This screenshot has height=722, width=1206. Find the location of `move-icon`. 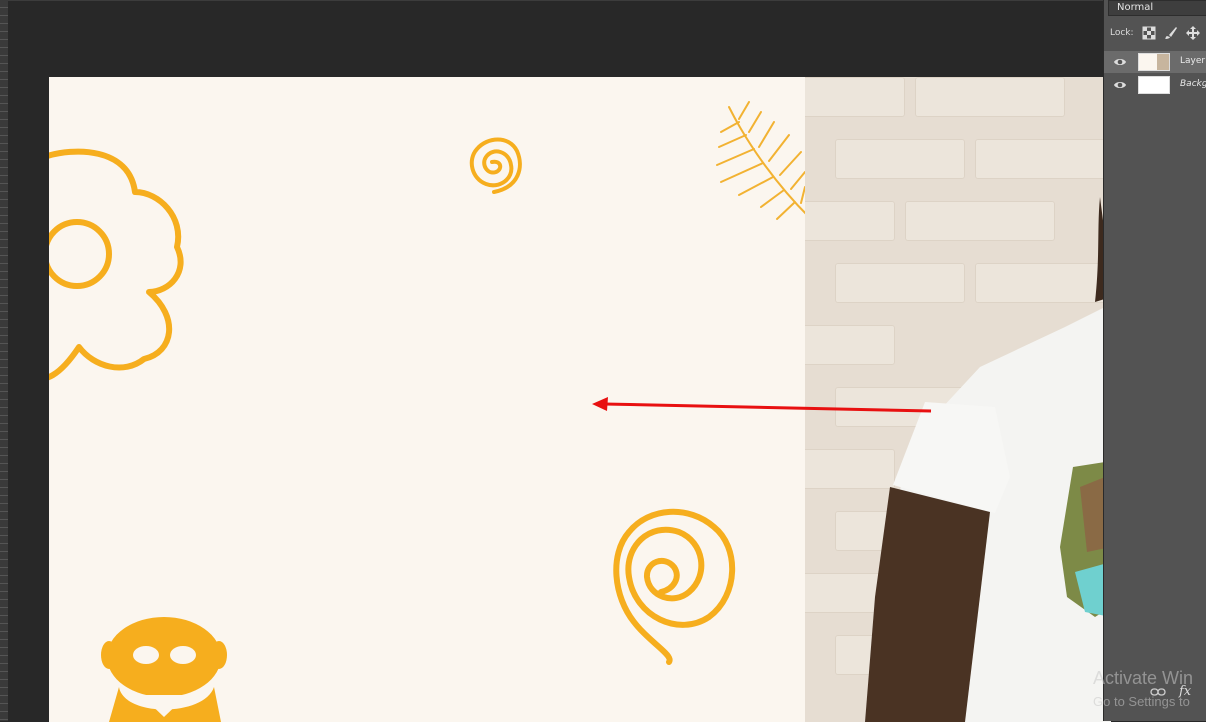

move-icon is located at coordinates (1193, 33).